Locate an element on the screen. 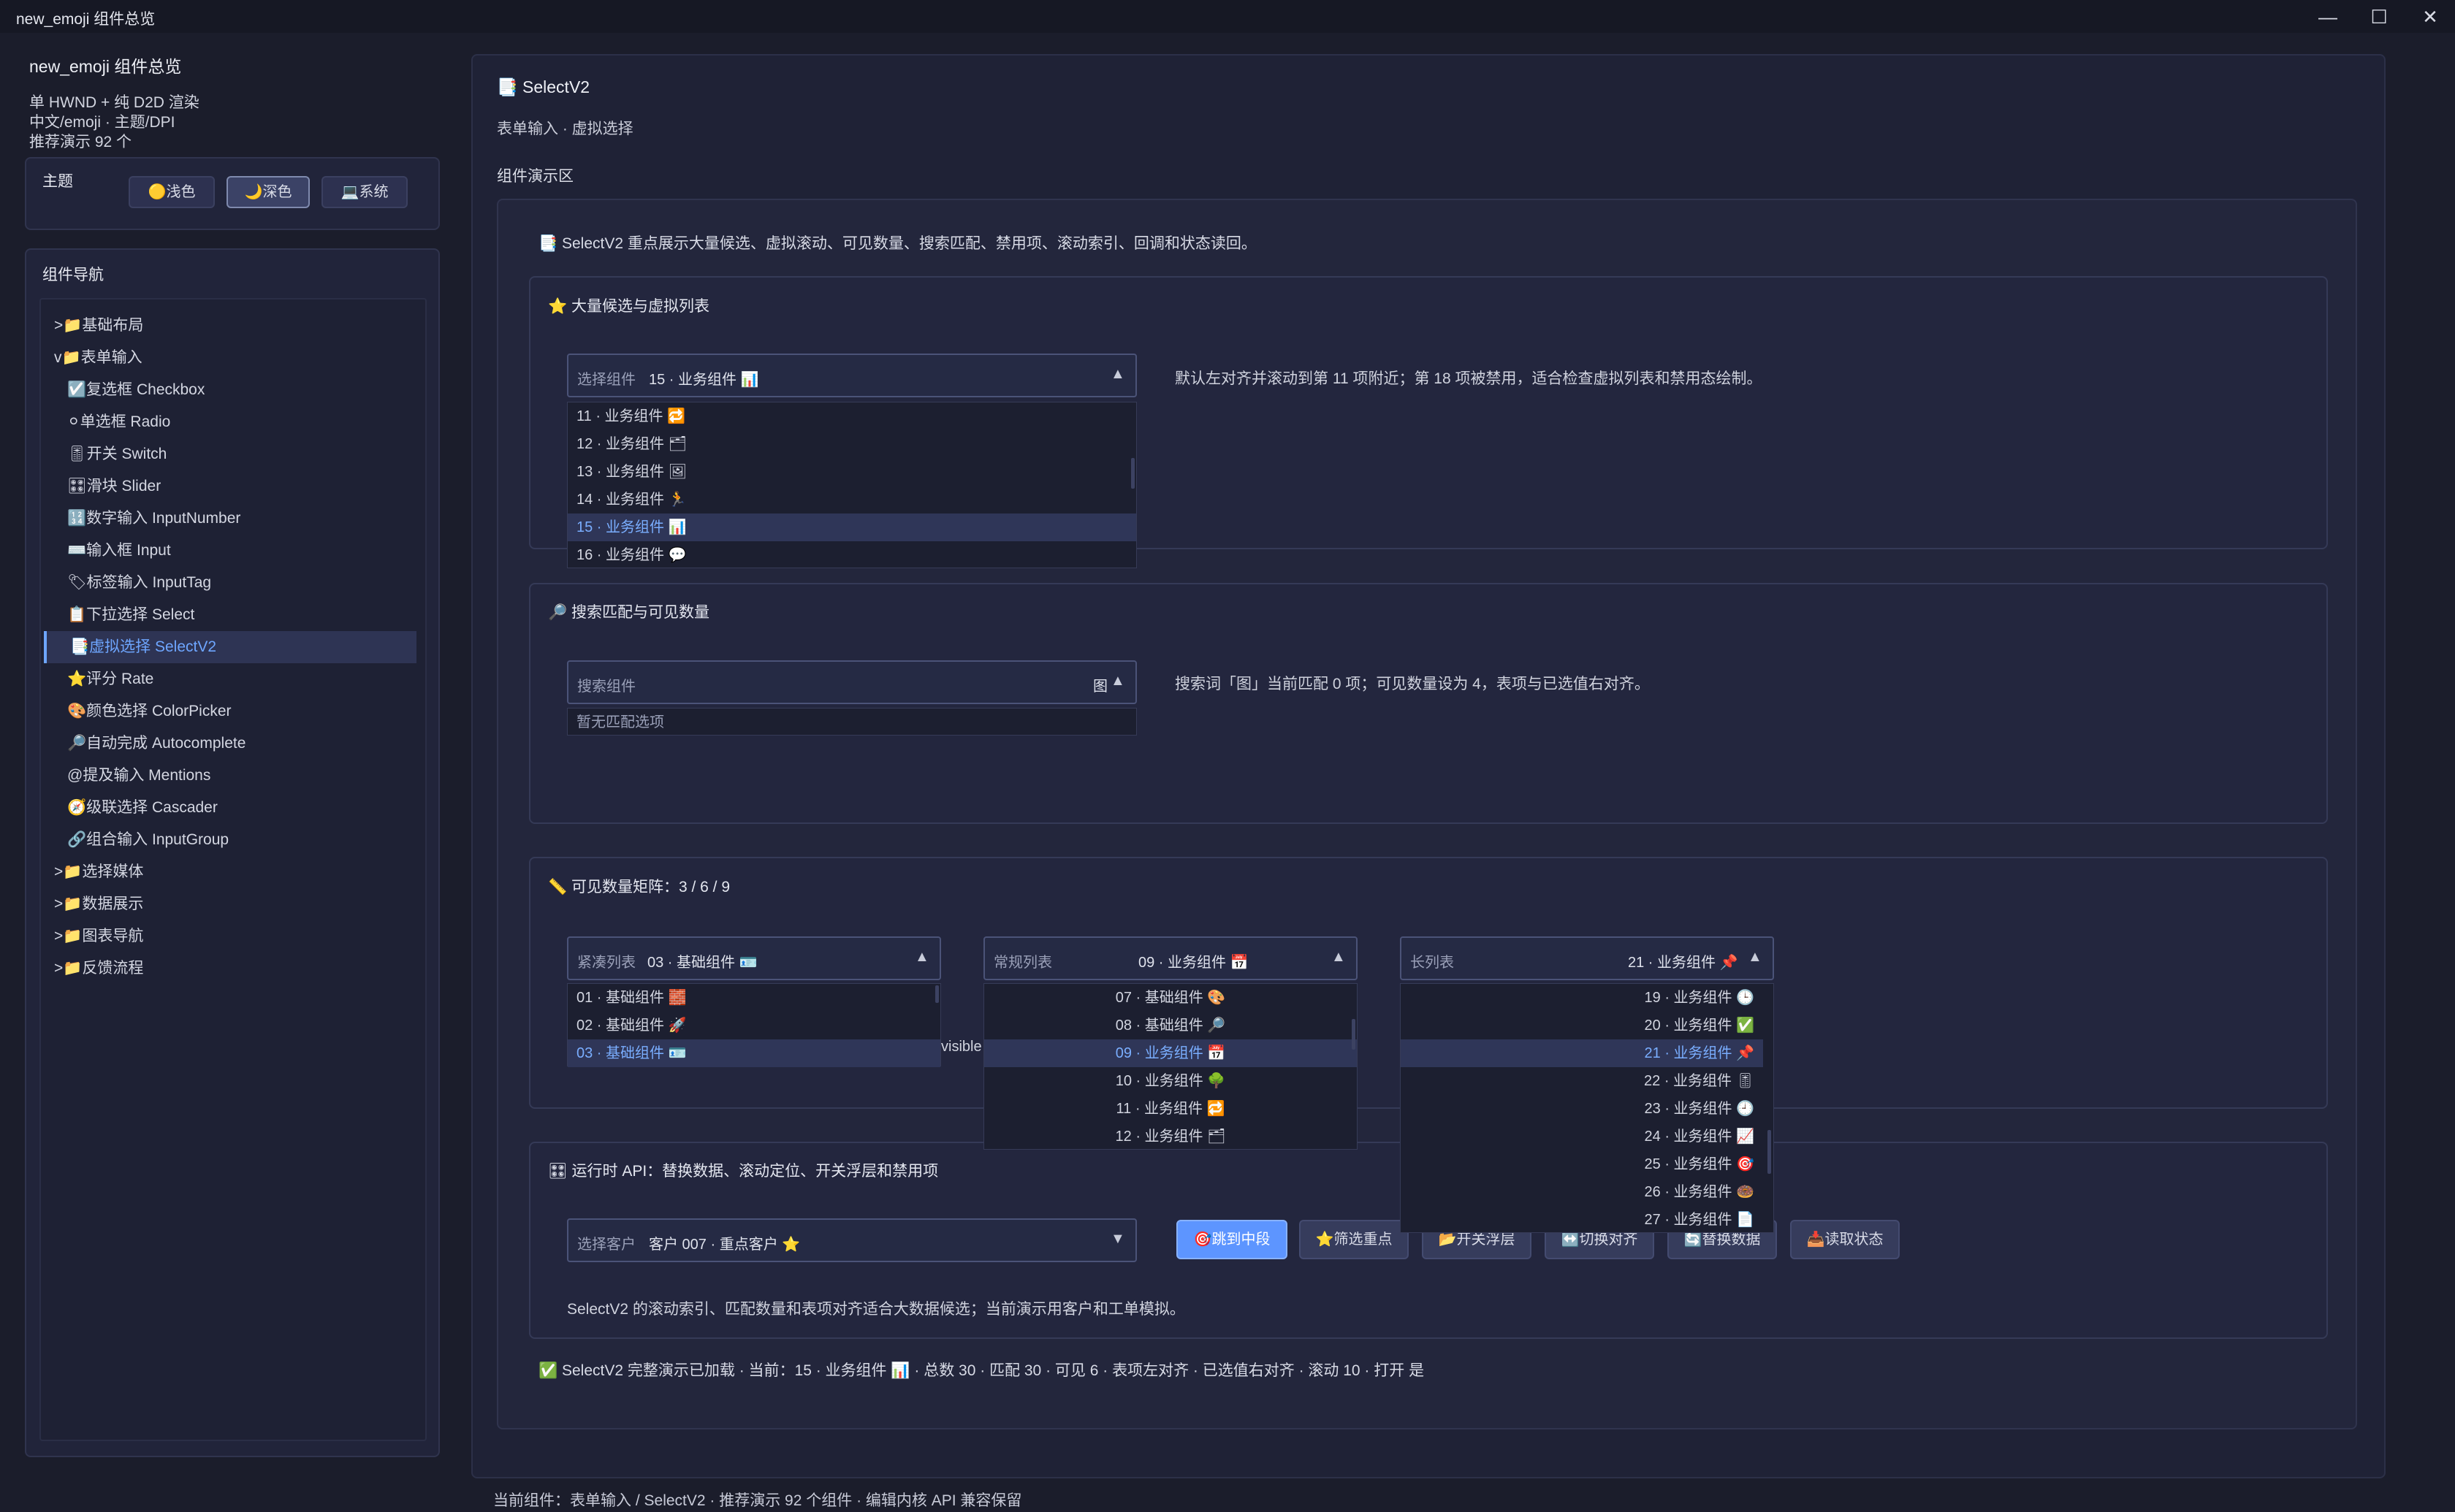  search-select: 搜索组件 图 ▲ is located at coordinates (852, 682).